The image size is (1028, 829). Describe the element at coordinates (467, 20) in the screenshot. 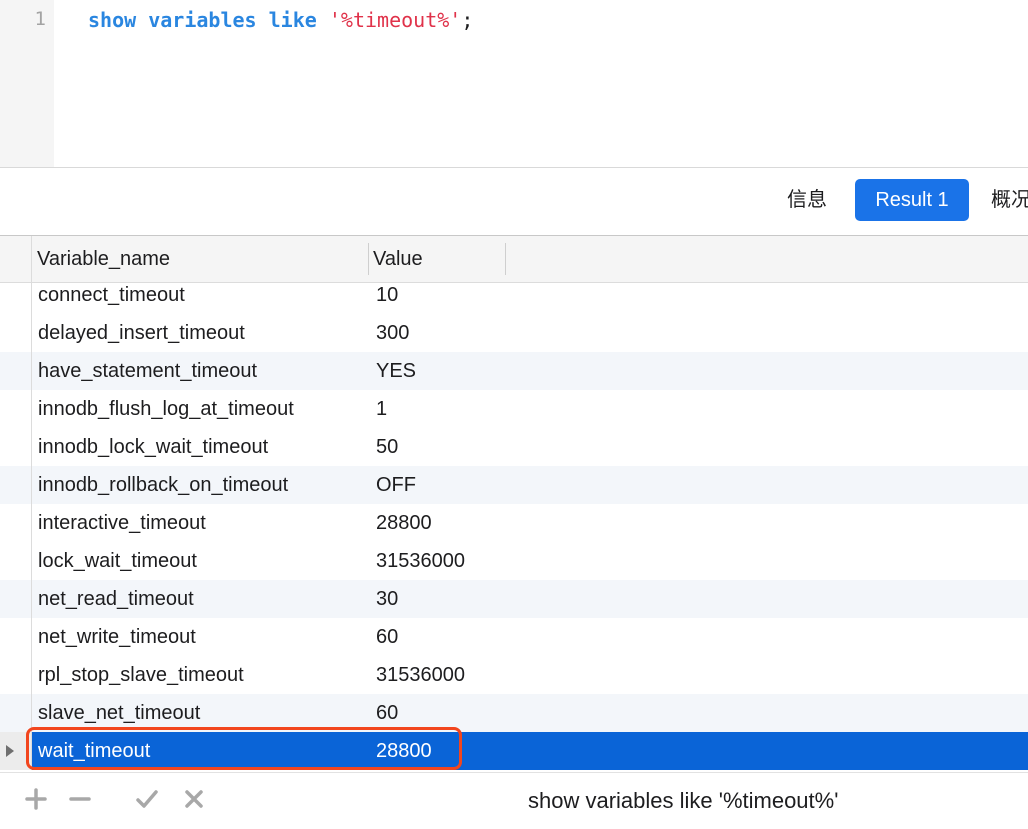

I see `statement-terminator: ;` at that location.